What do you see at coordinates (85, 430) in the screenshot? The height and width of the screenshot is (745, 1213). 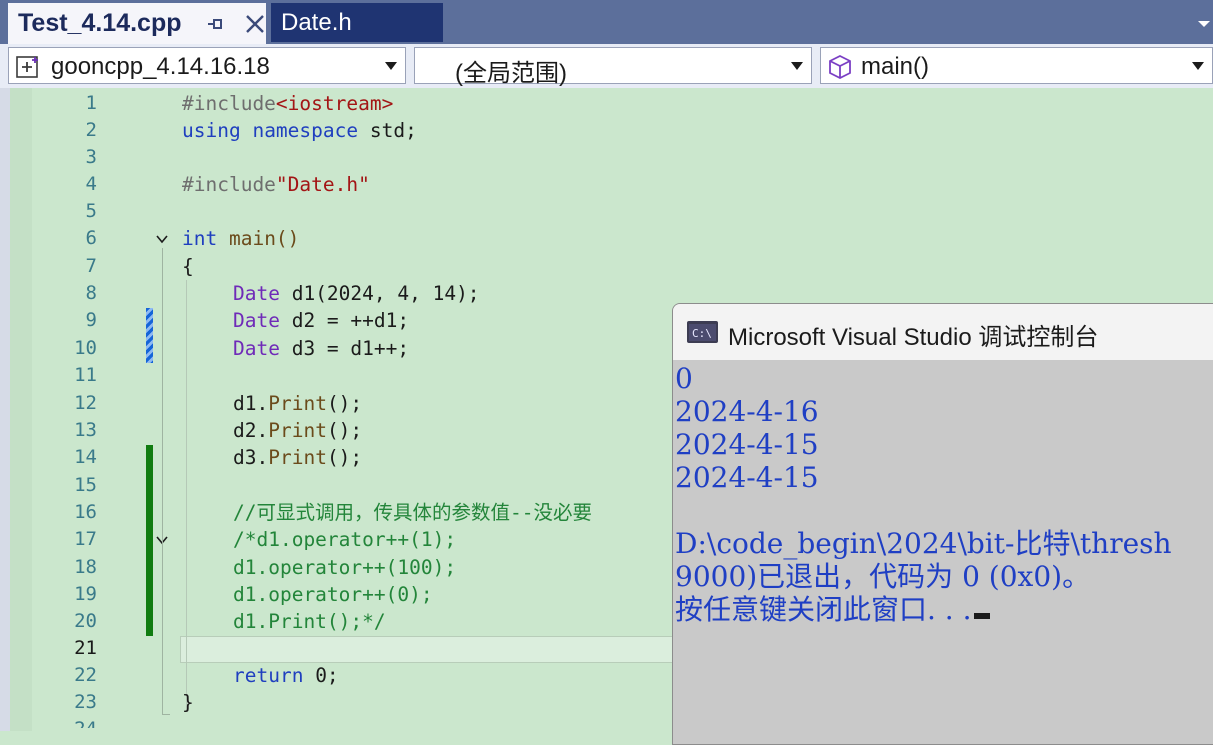 I see `line-number: 13` at bounding box center [85, 430].